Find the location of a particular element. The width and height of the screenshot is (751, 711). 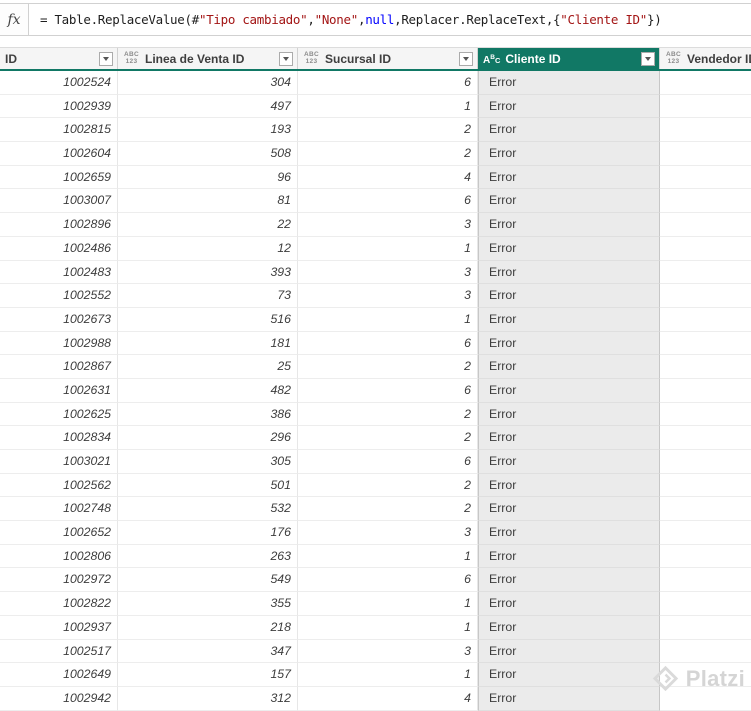

cell: 347 is located at coordinates (208, 651).